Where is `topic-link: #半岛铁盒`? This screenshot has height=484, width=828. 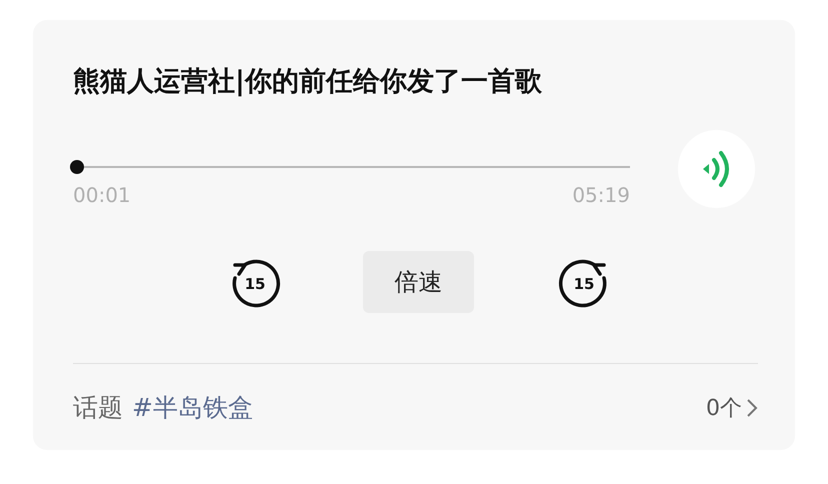 topic-link: #半岛铁盒 is located at coordinates (192, 408).